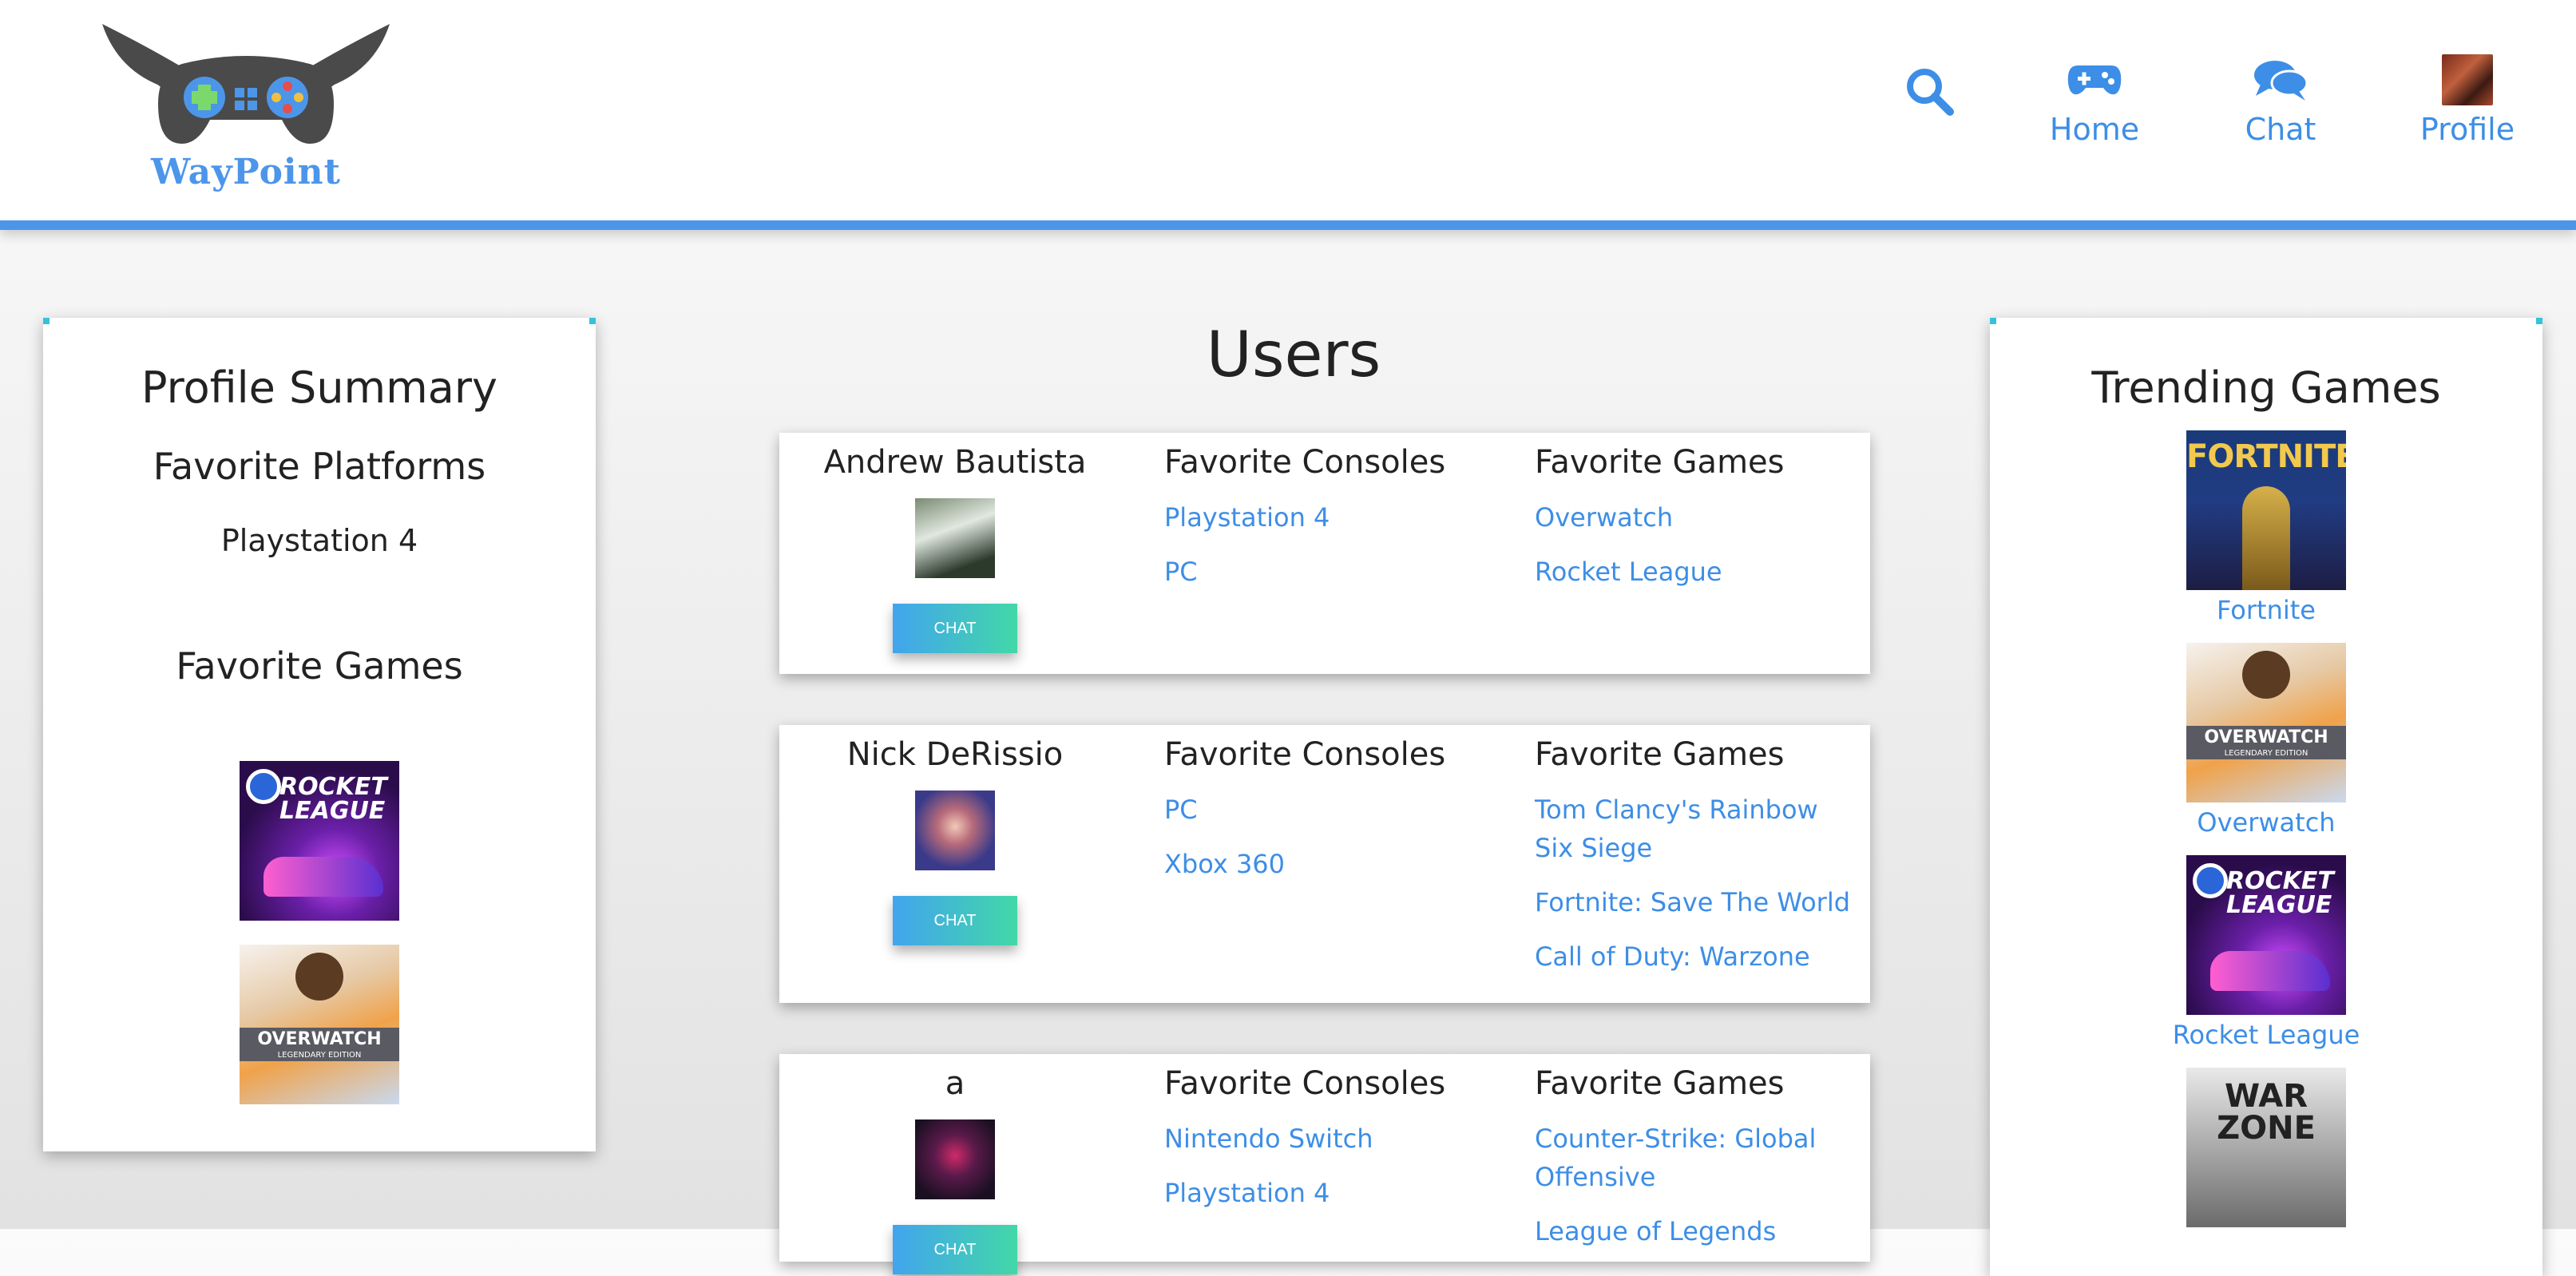 Image resolution: width=2576 pixels, height=1276 pixels. I want to click on nav-profile: Profile, so click(2467, 97).